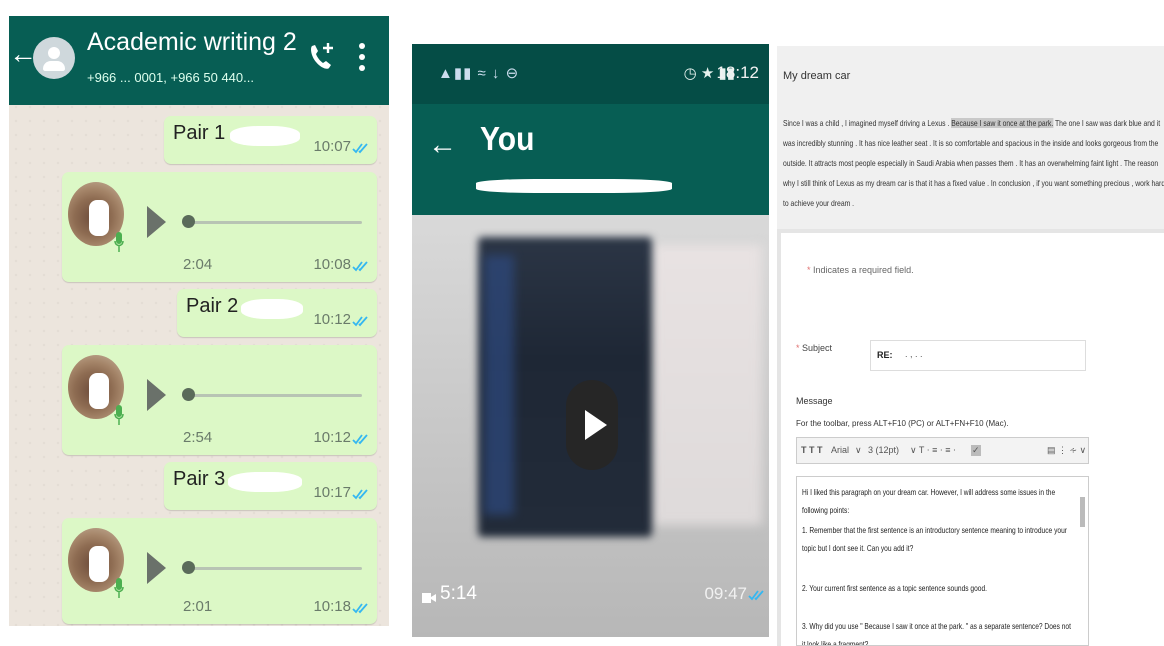 The width and height of the screenshot is (1164, 646). What do you see at coordinates (219, 400) in the screenshot?
I see `voice-message: 2:54 10:12` at bounding box center [219, 400].